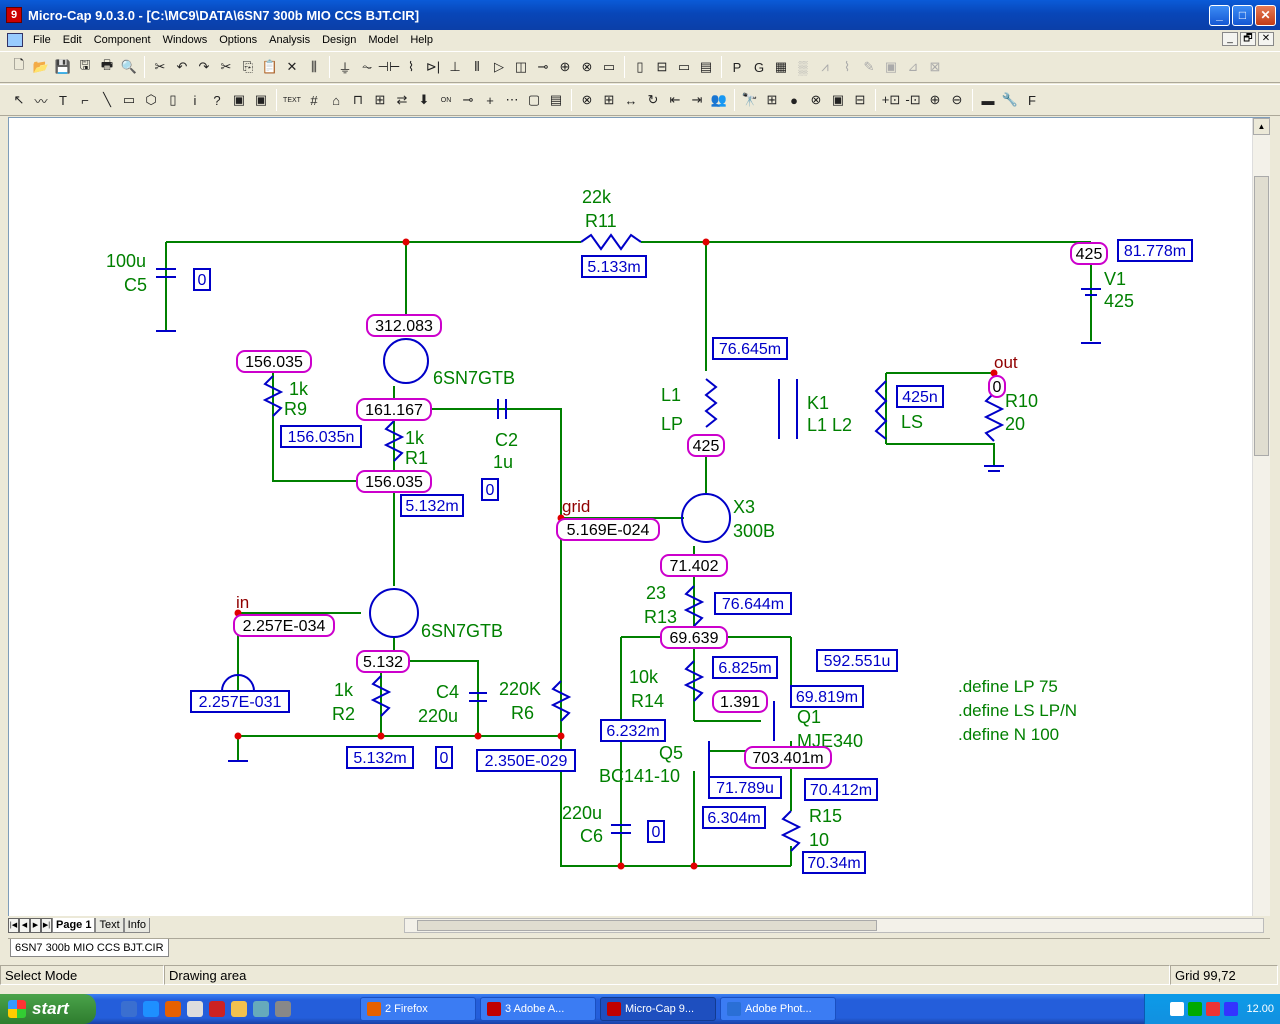 This screenshot has height=1024, width=1280. I want to click on security-icon, so click(1195, 1009).